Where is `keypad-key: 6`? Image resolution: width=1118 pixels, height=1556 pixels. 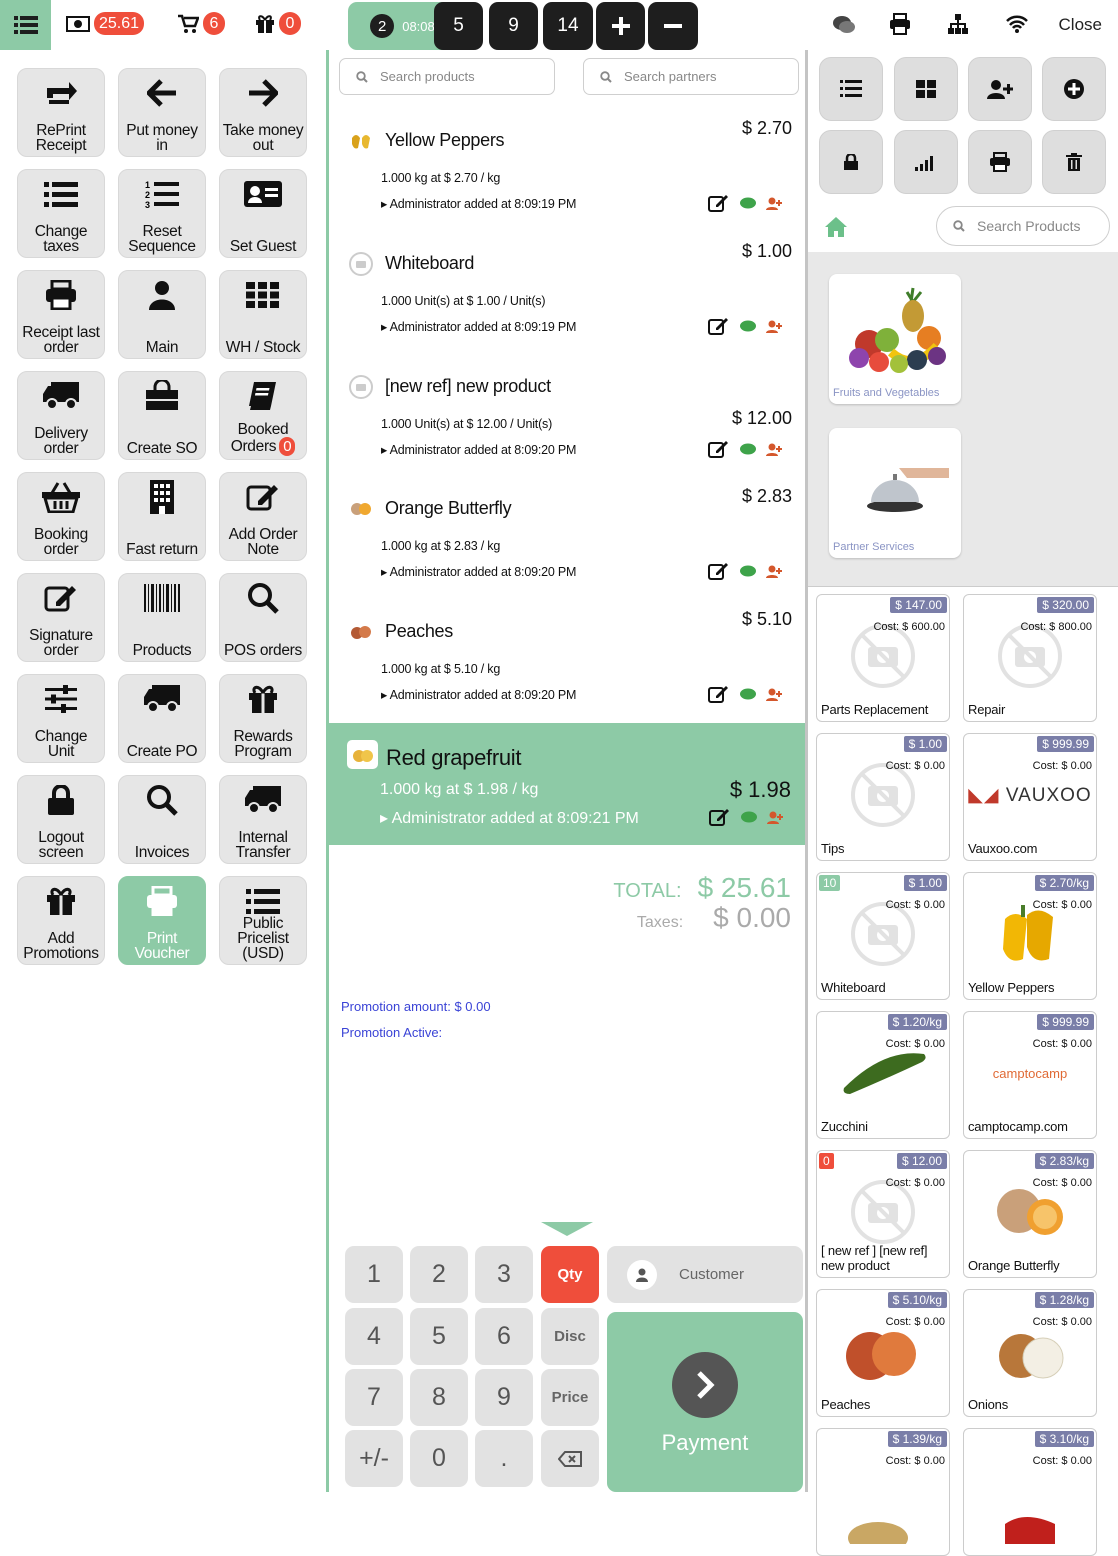
keypad-key: 6 is located at coordinates (504, 1336).